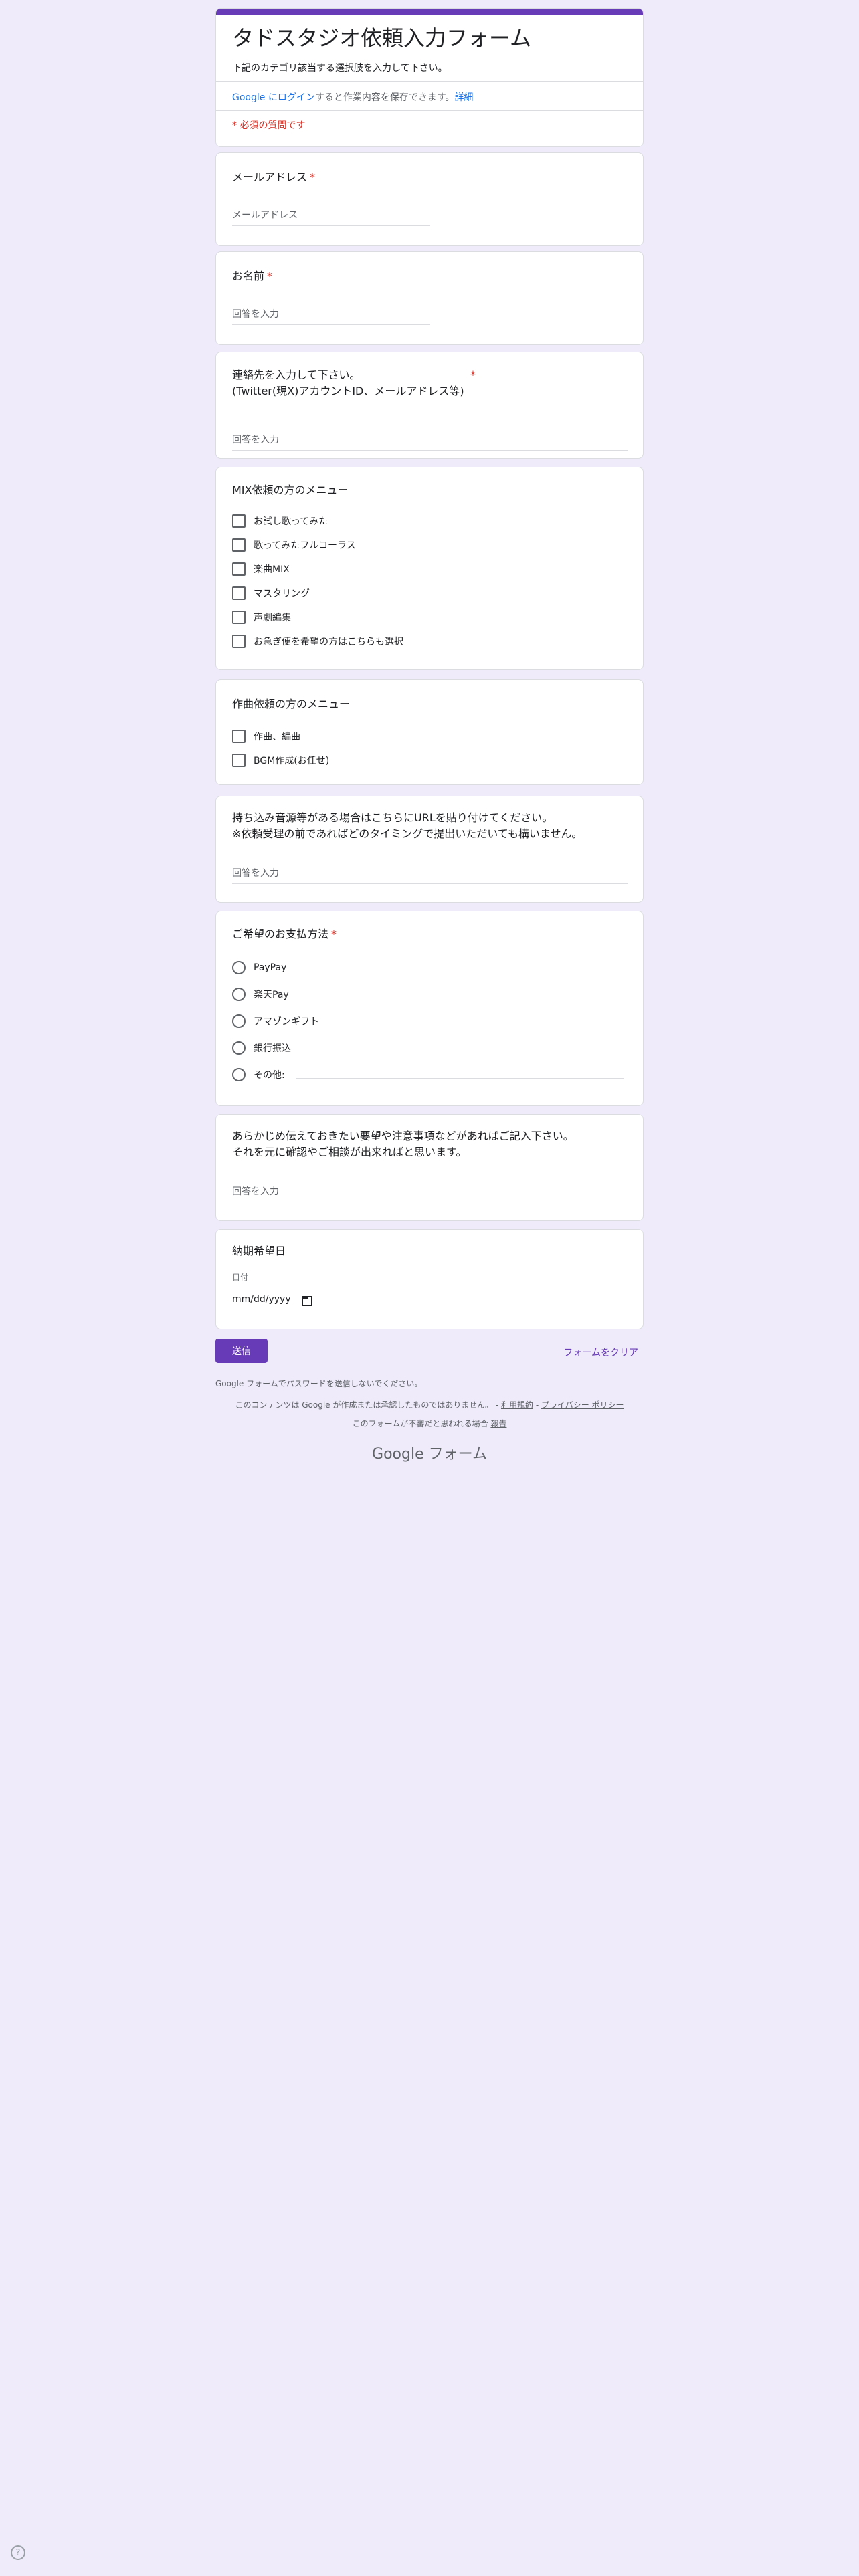 The height and width of the screenshot is (2576, 859). Describe the element at coordinates (430, 1192) in the screenshot. I see `notes-input: 回答を入力` at that location.